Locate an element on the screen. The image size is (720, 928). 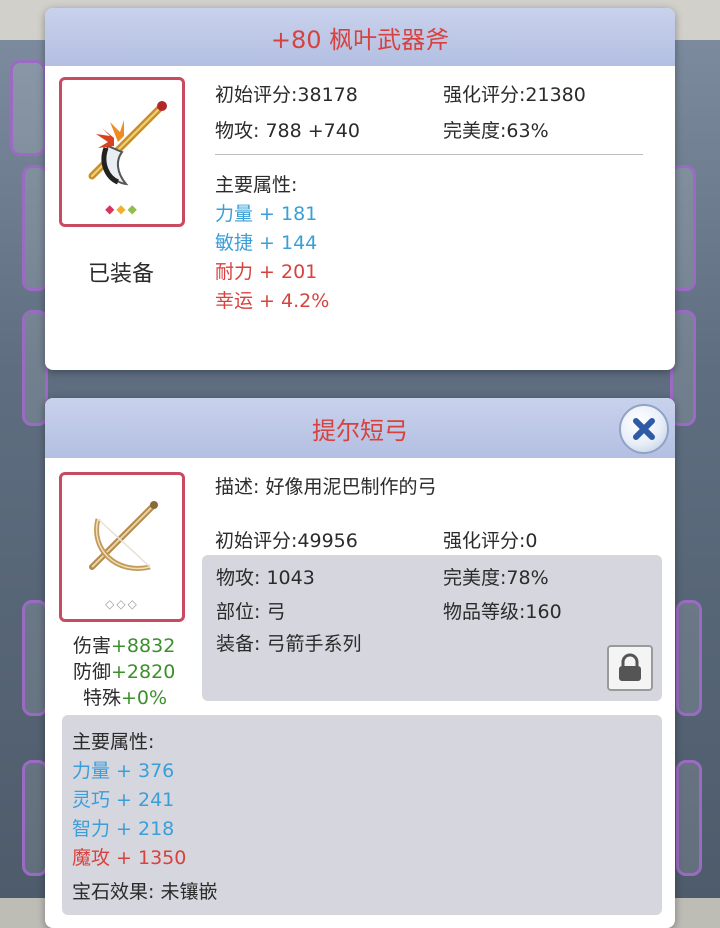
close-button is located at coordinates (644, 429).